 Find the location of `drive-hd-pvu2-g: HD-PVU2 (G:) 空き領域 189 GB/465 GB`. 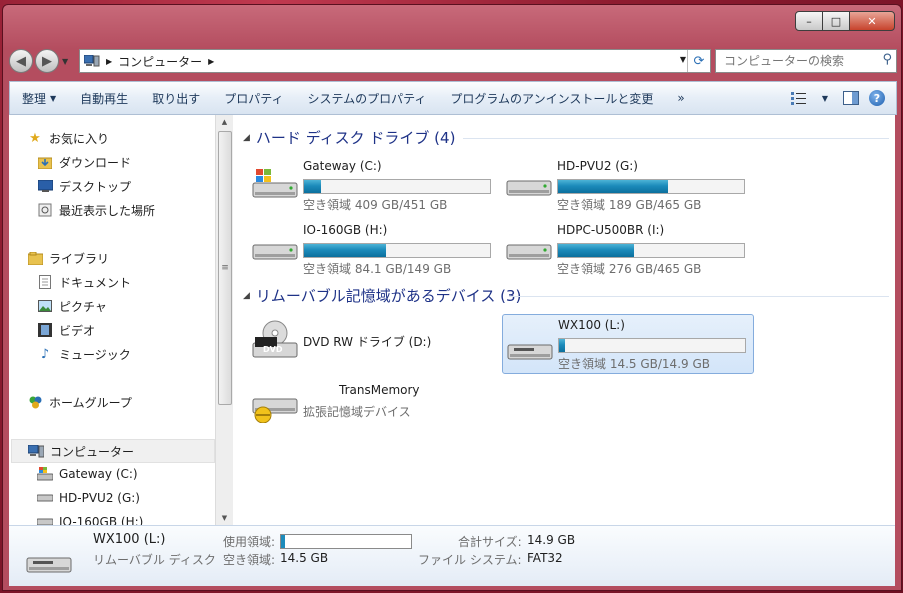

drive-hd-pvu2-g: HD-PVU2 (G:) 空き領域 189 GB/465 GB is located at coordinates (624, 182).